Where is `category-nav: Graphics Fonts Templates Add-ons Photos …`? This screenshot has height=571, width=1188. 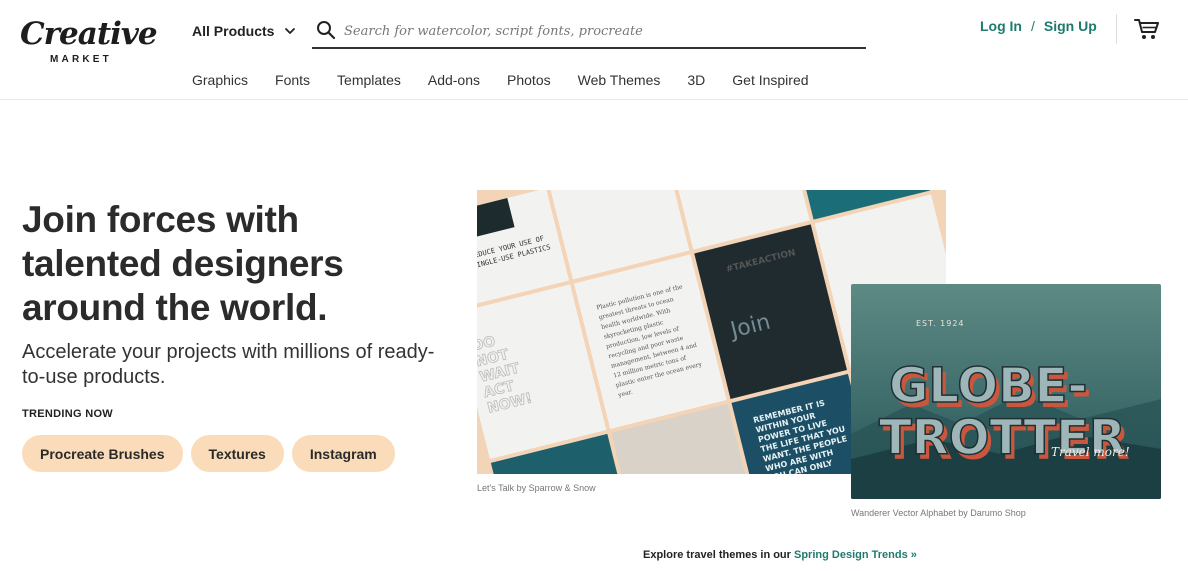
category-nav: Graphics Fonts Templates Add-ons Photos … is located at coordinates (514, 80).